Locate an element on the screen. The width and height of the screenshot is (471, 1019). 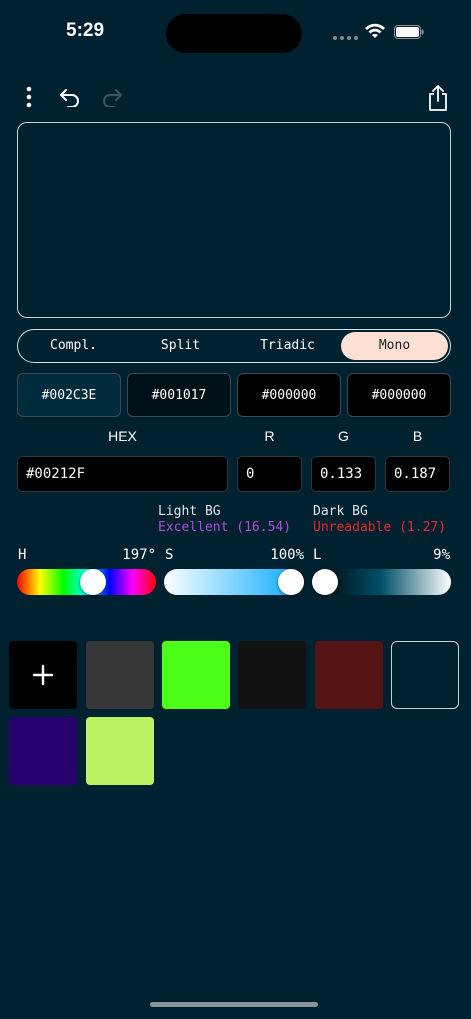
lightness-value: 9% is located at coordinates (441, 555).